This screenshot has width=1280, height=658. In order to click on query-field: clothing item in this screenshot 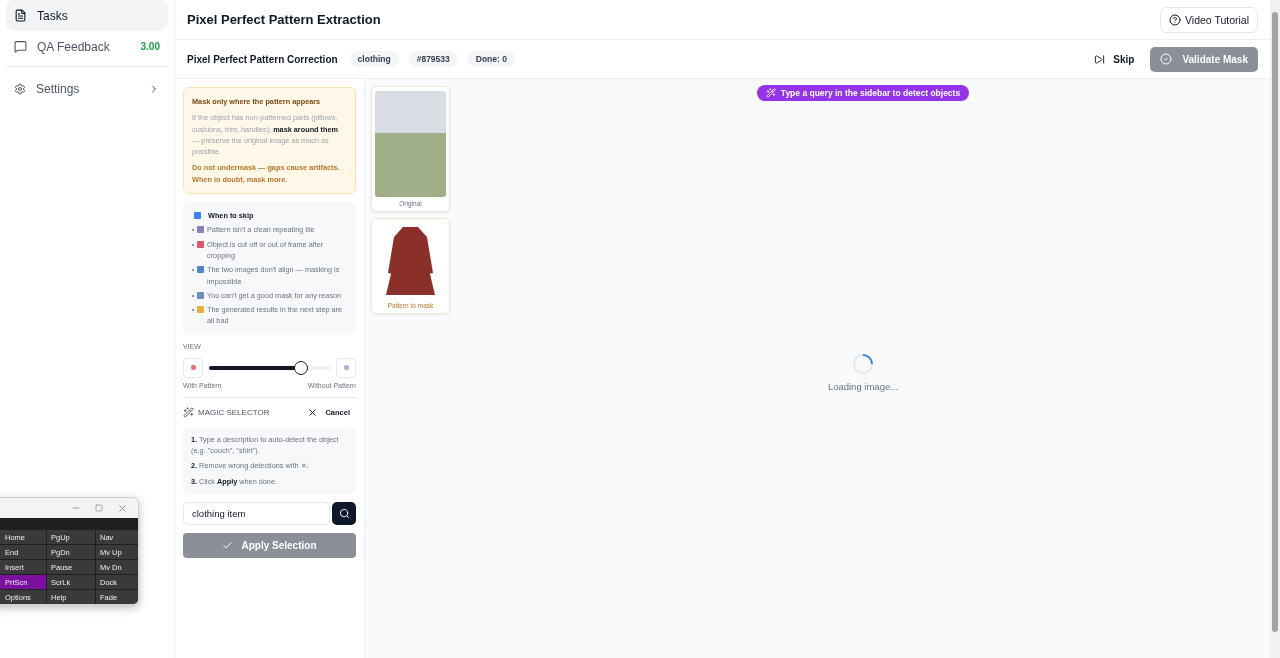, I will do `click(256, 513)`.